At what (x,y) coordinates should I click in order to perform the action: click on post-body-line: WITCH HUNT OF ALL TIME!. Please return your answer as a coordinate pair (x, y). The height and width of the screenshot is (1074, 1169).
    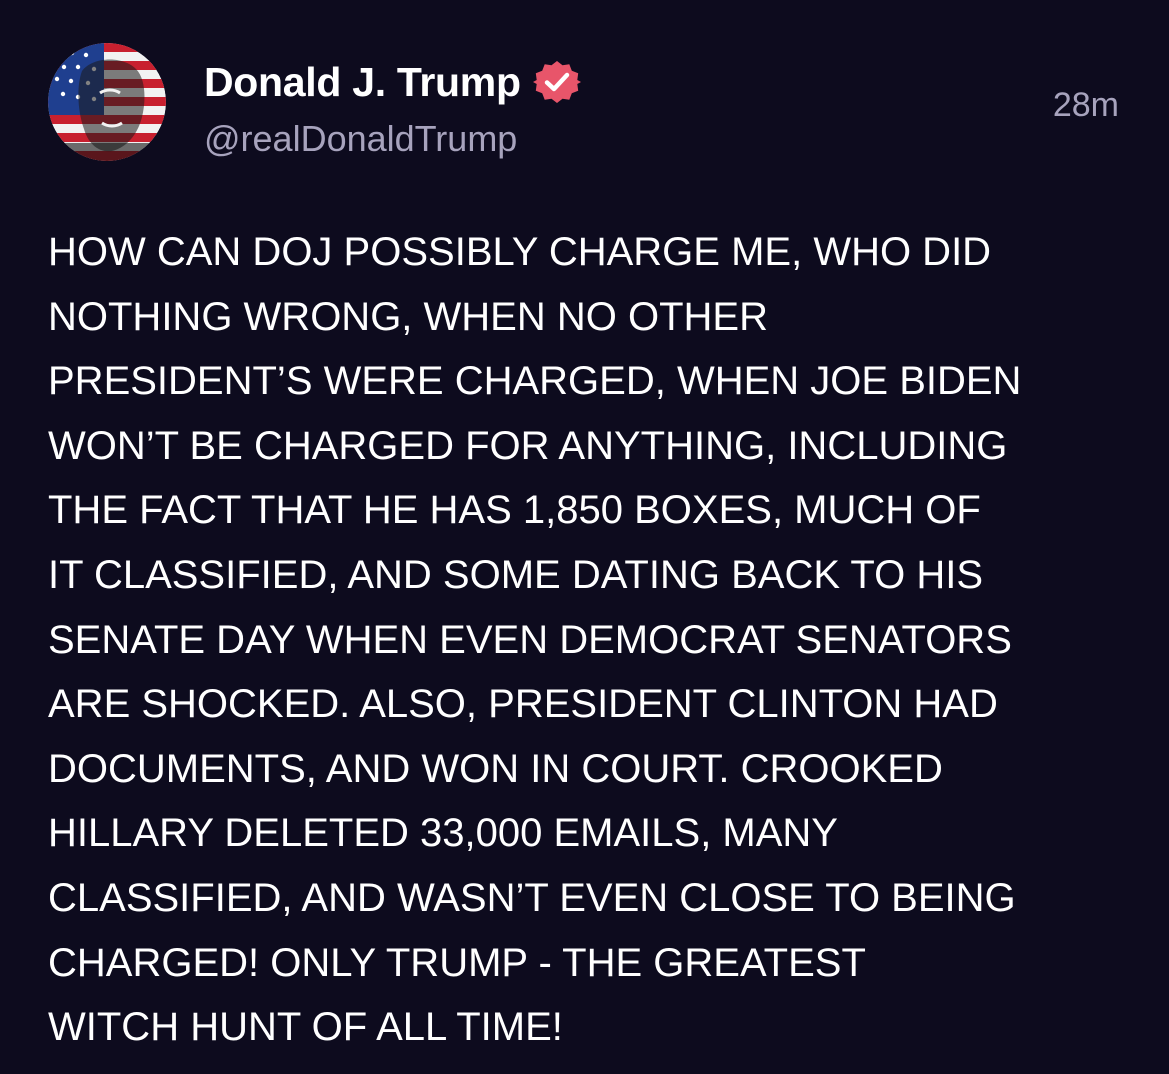
    Looking at the image, I should click on (305, 1027).